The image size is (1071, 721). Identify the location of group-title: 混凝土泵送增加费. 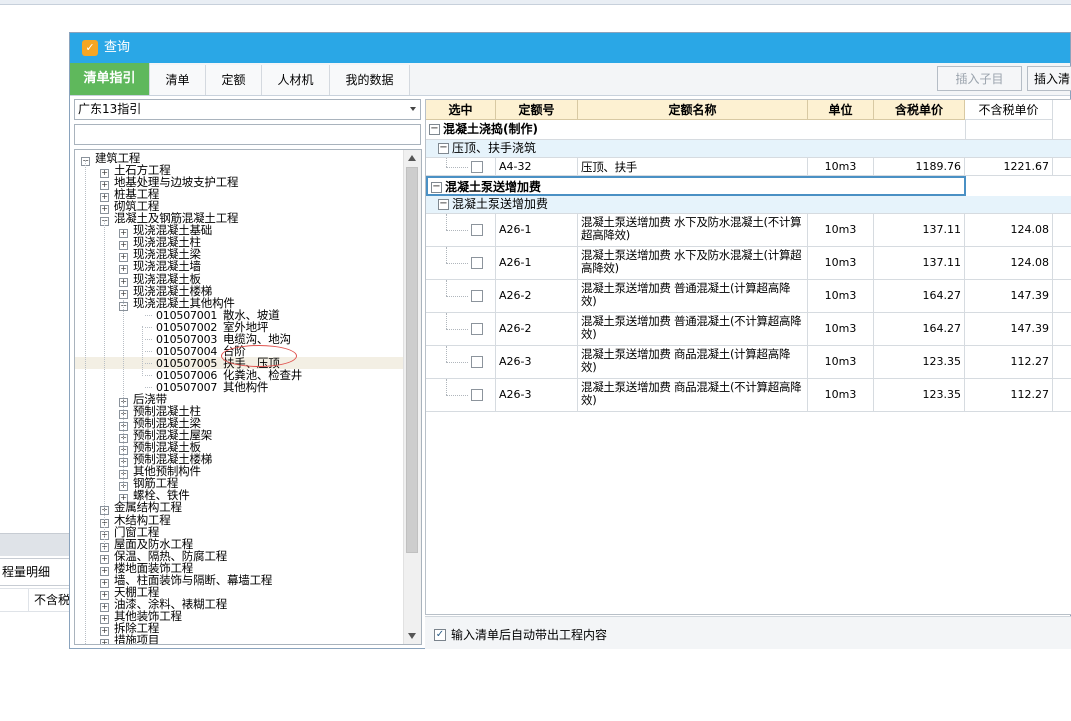
(493, 187).